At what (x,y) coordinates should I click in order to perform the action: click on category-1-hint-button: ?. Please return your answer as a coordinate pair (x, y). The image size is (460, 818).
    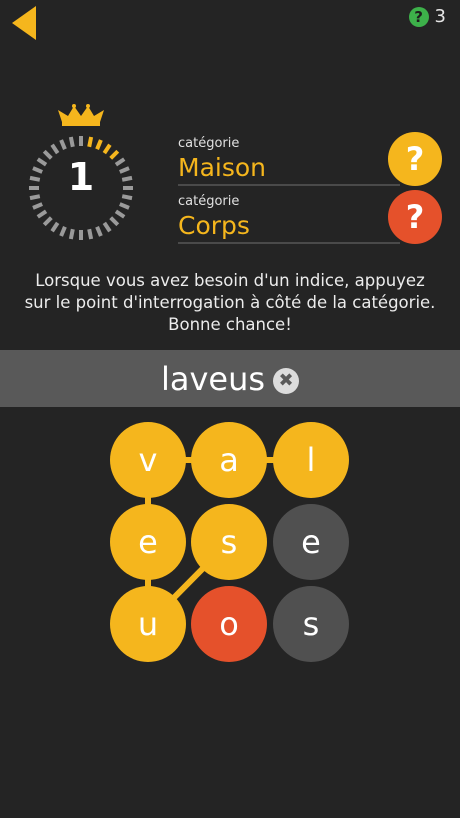
    Looking at the image, I should click on (415, 159).